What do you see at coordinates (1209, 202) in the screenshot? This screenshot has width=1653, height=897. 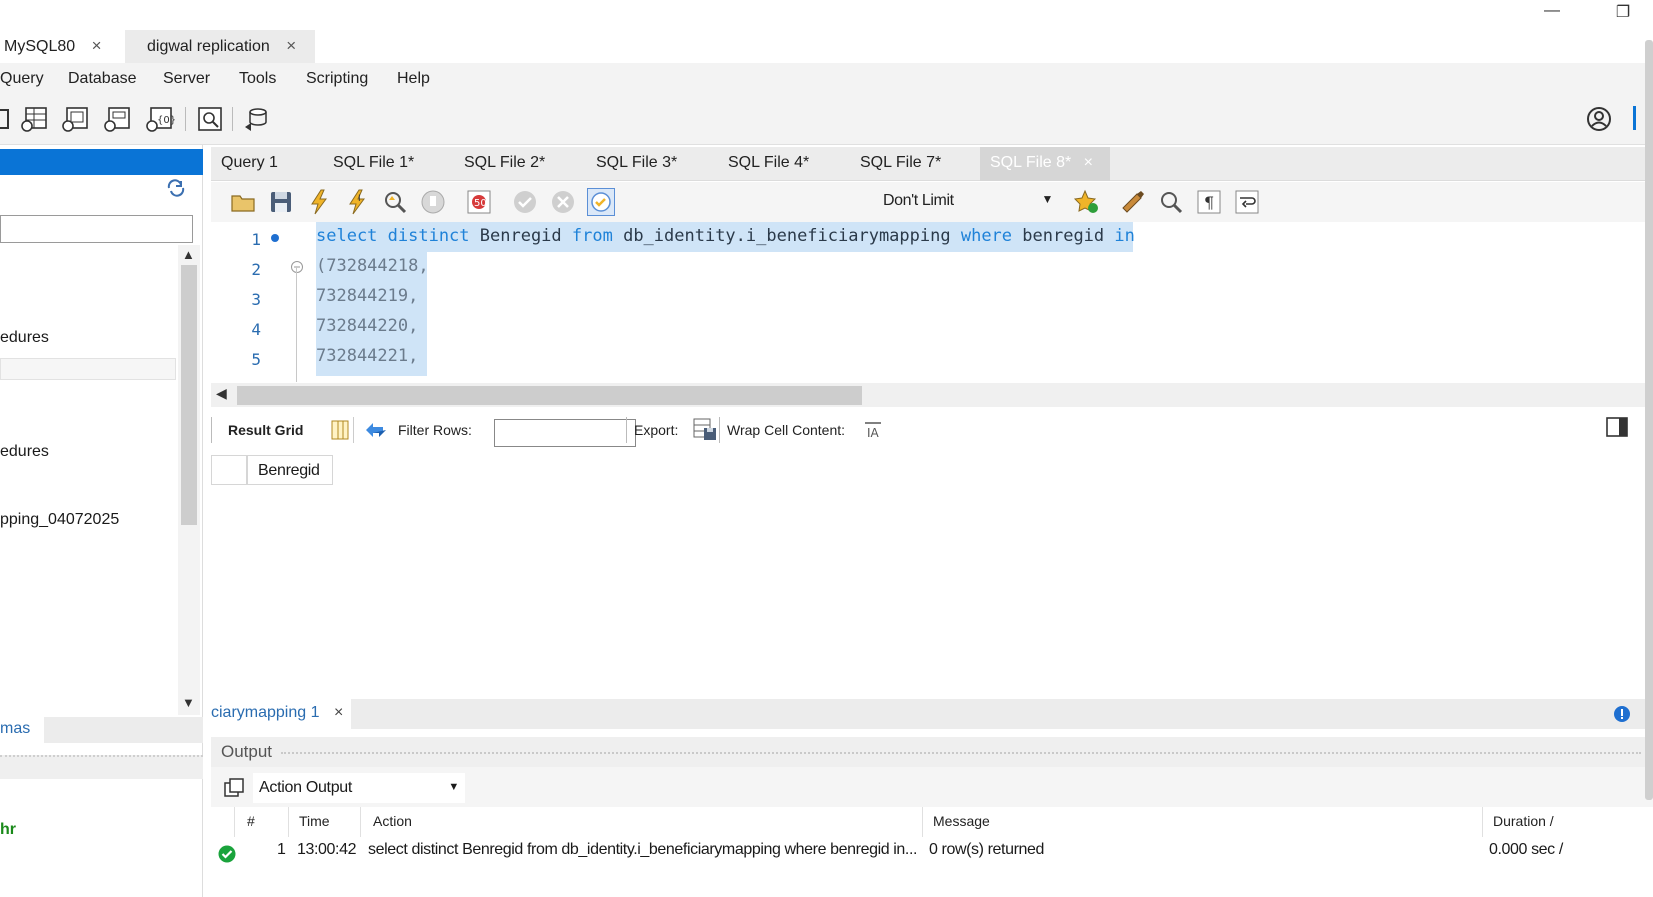 I see `invisible-chars-icon: ¶` at bounding box center [1209, 202].